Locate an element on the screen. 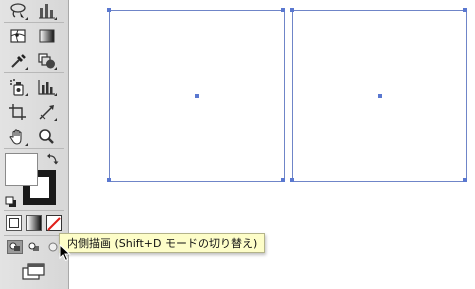 This screenshot has height=289, width=475. swap-fill-stroke-icon is located at coordinates (53, 159).